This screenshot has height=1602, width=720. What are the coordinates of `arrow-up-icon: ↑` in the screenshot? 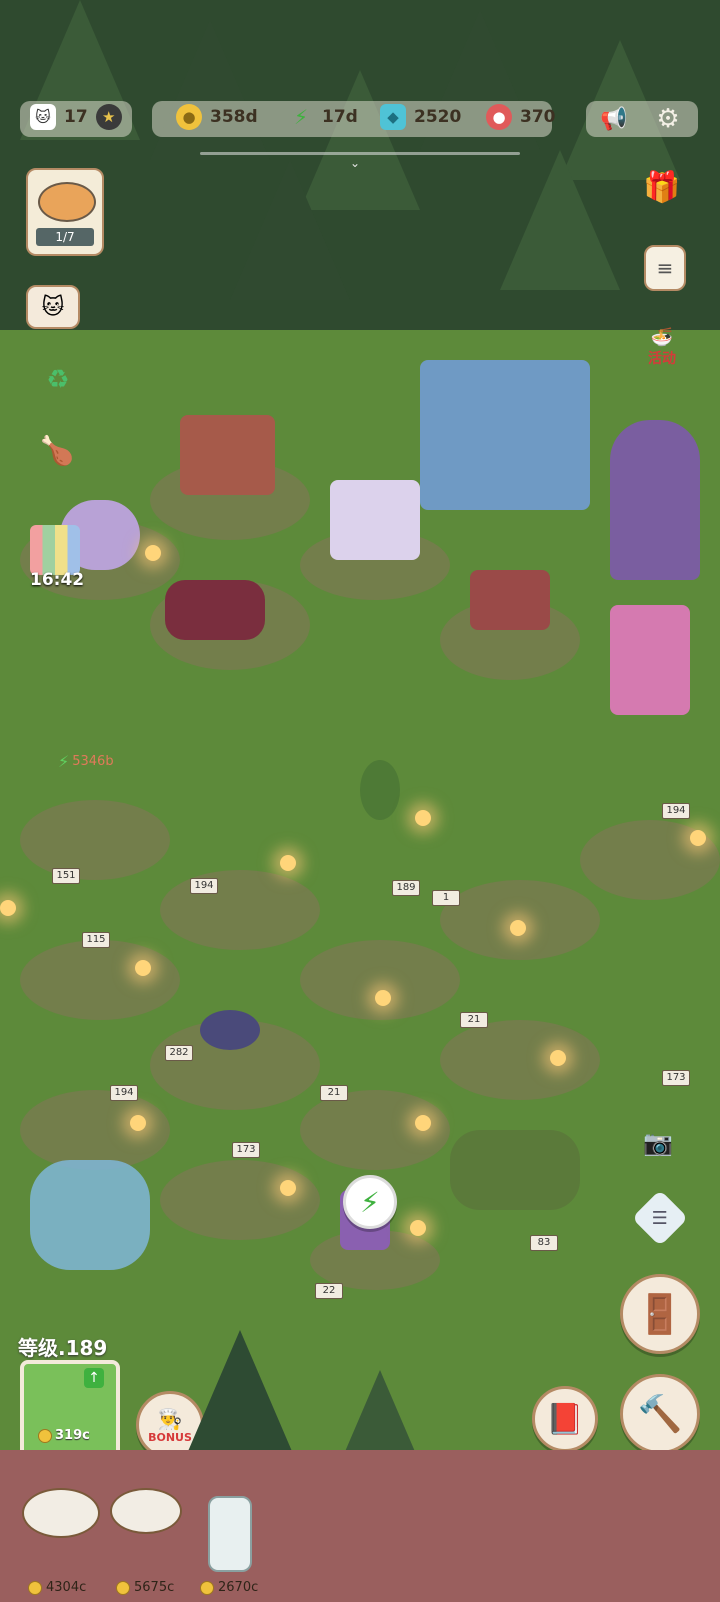 It's located at (94, 1378).